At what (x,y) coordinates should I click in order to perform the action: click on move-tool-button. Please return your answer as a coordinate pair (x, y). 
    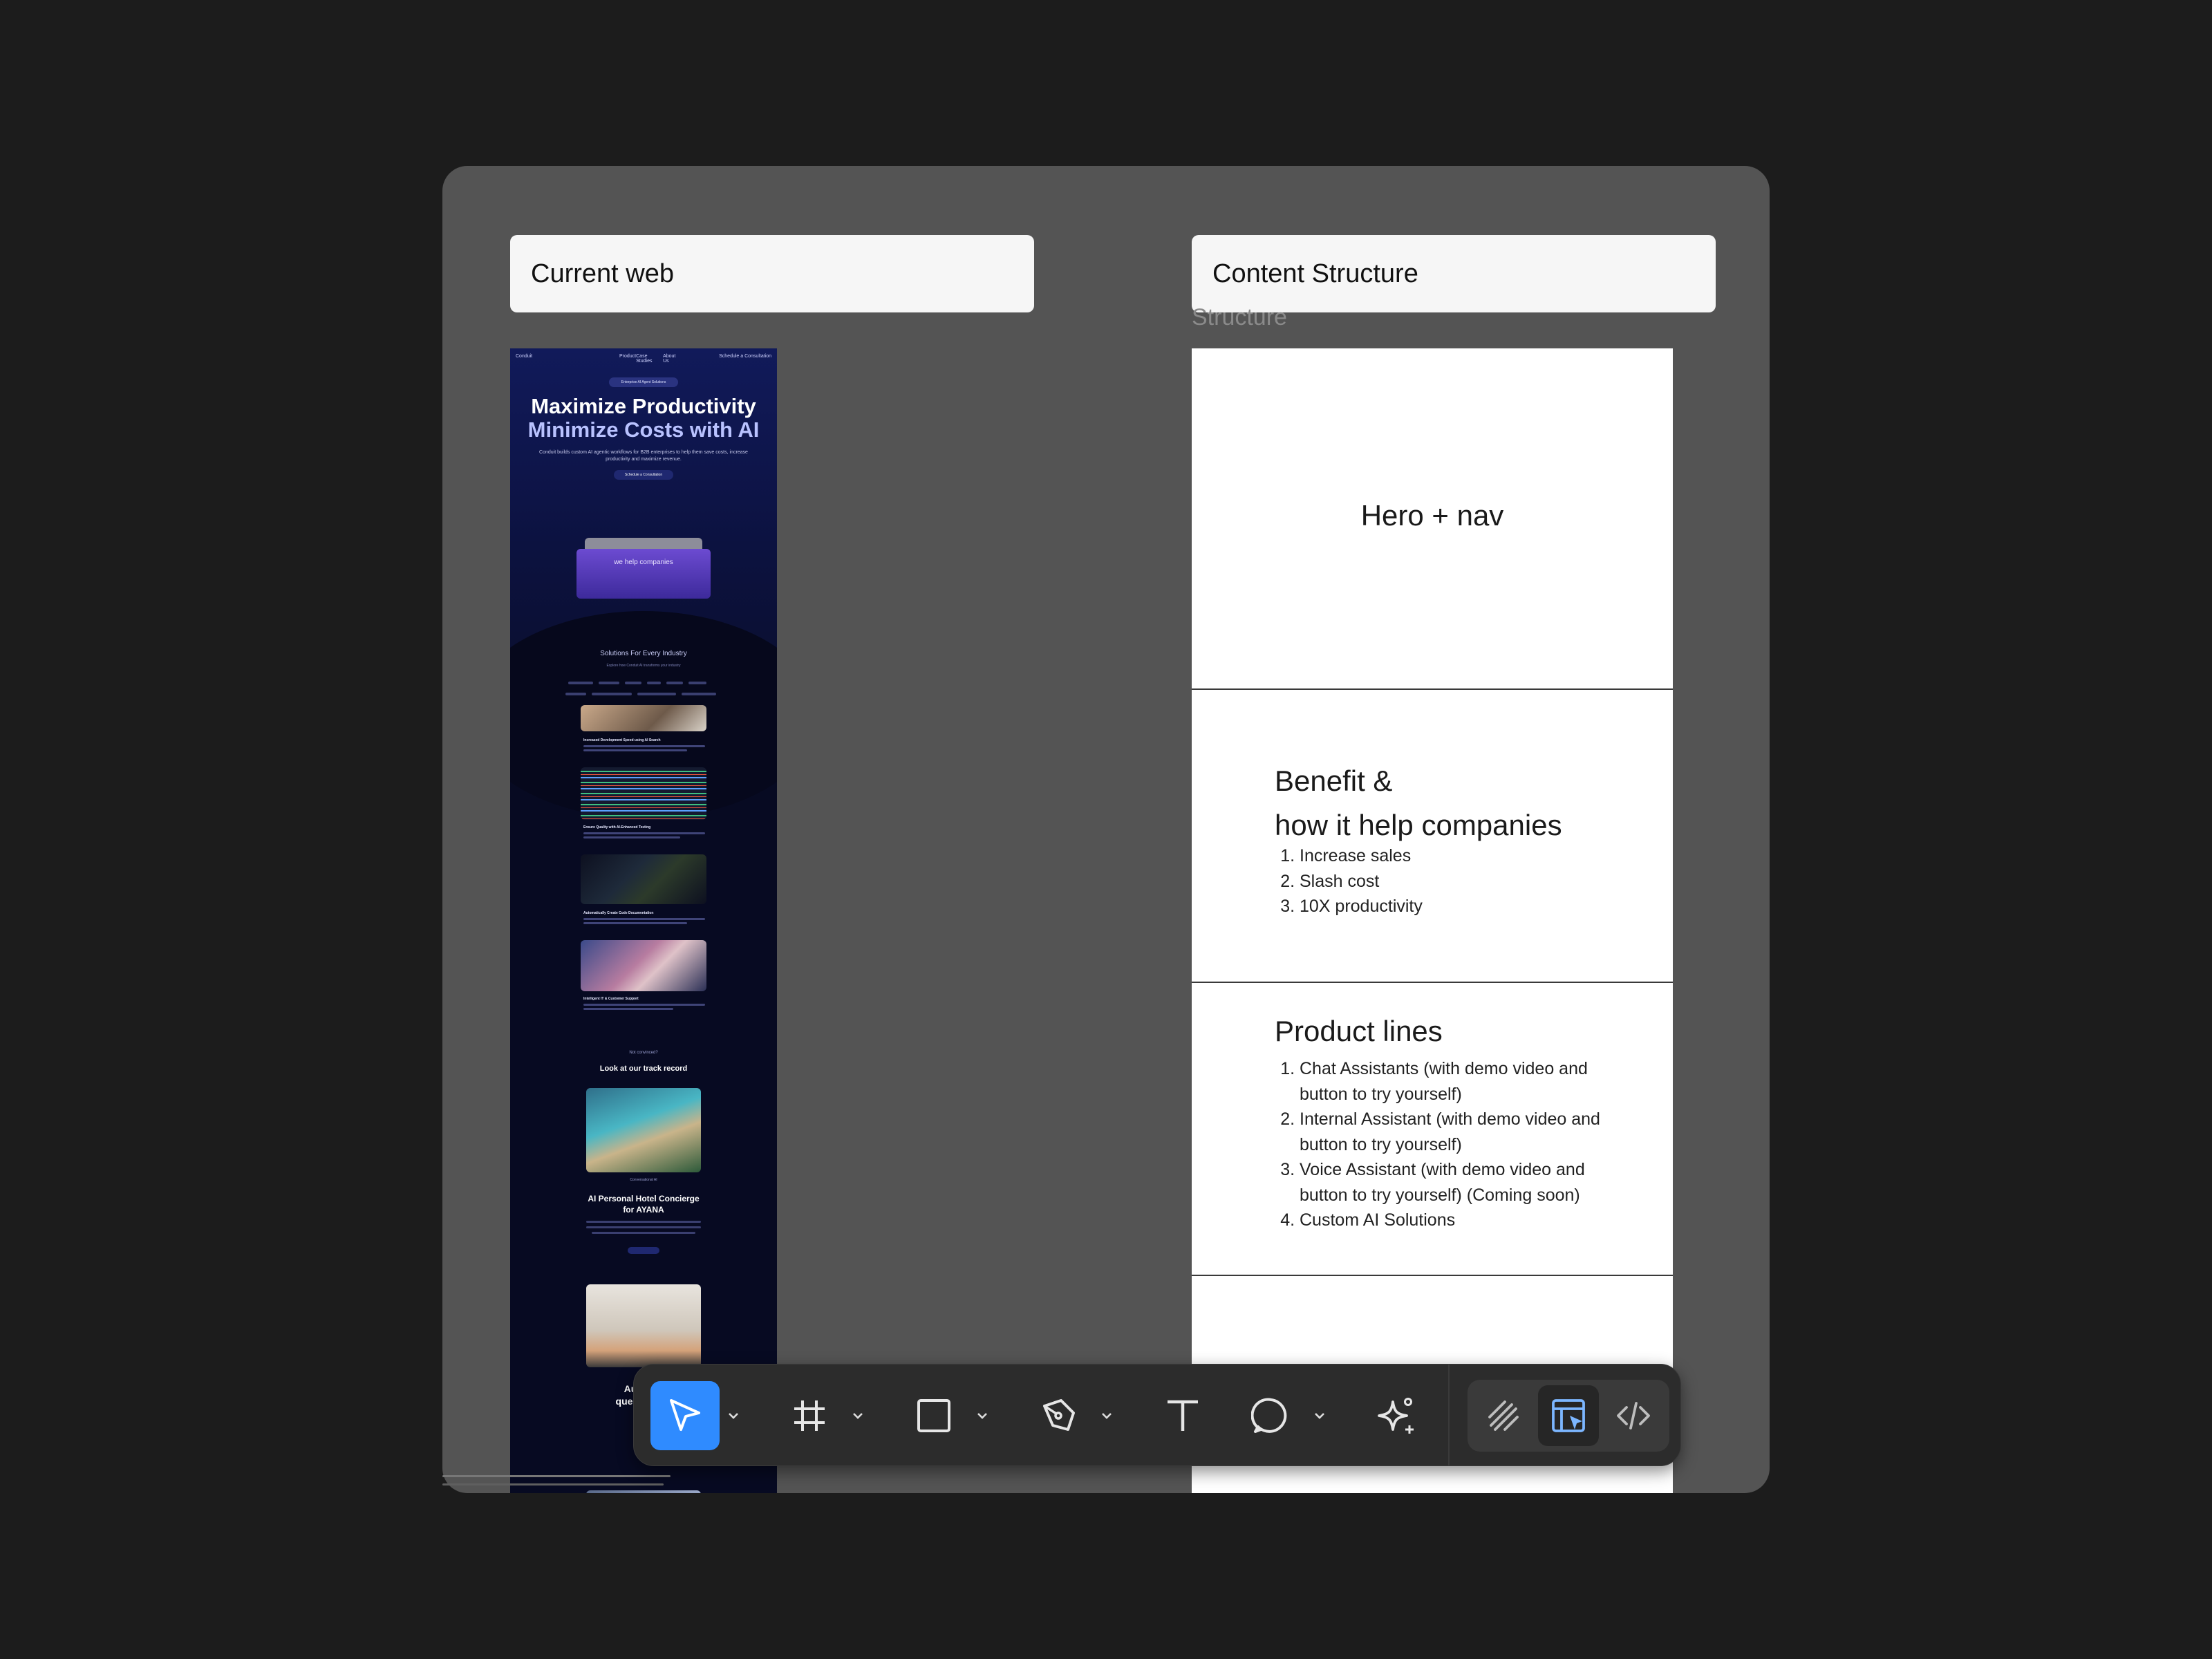
    Looking at the image, I should click on (685, 1415).